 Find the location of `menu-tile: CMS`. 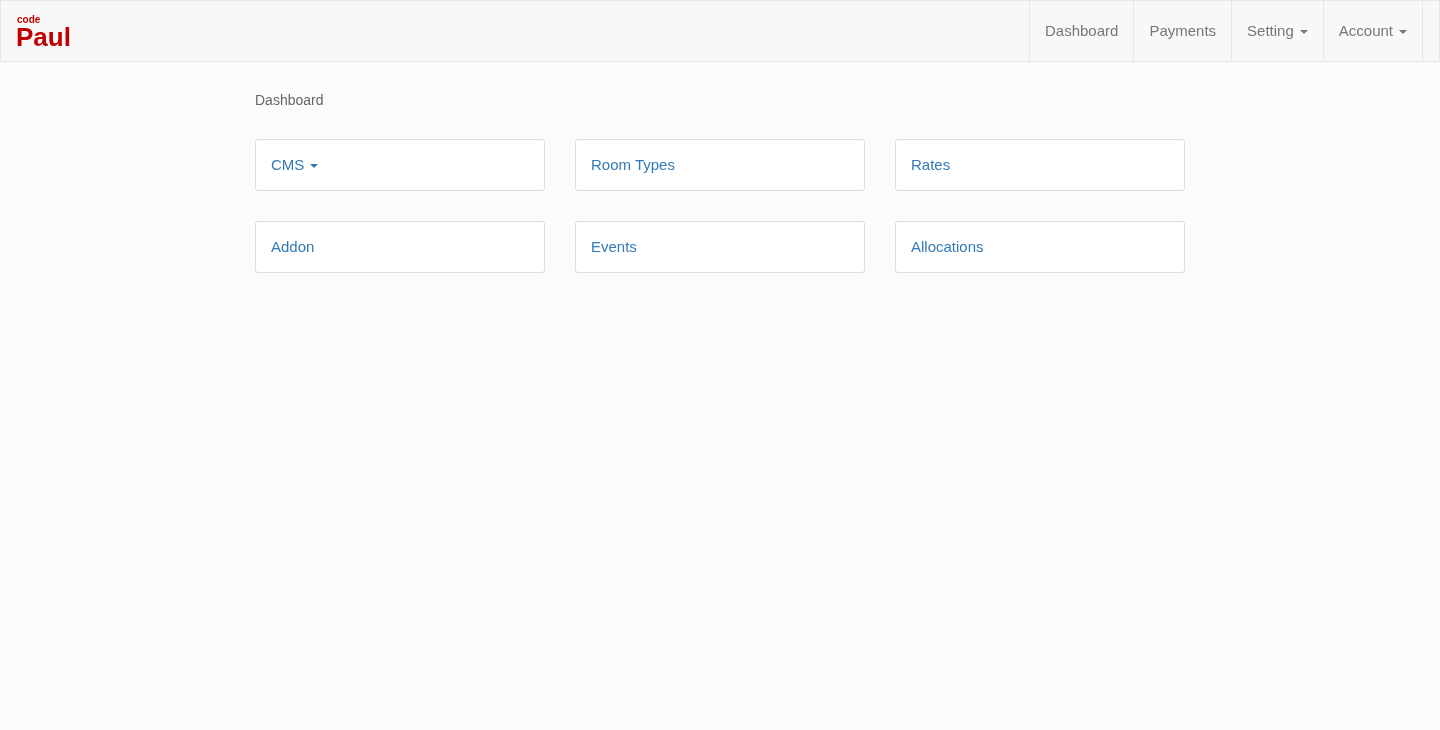

menu-tile: CMS is located at coordinates (400, 165).